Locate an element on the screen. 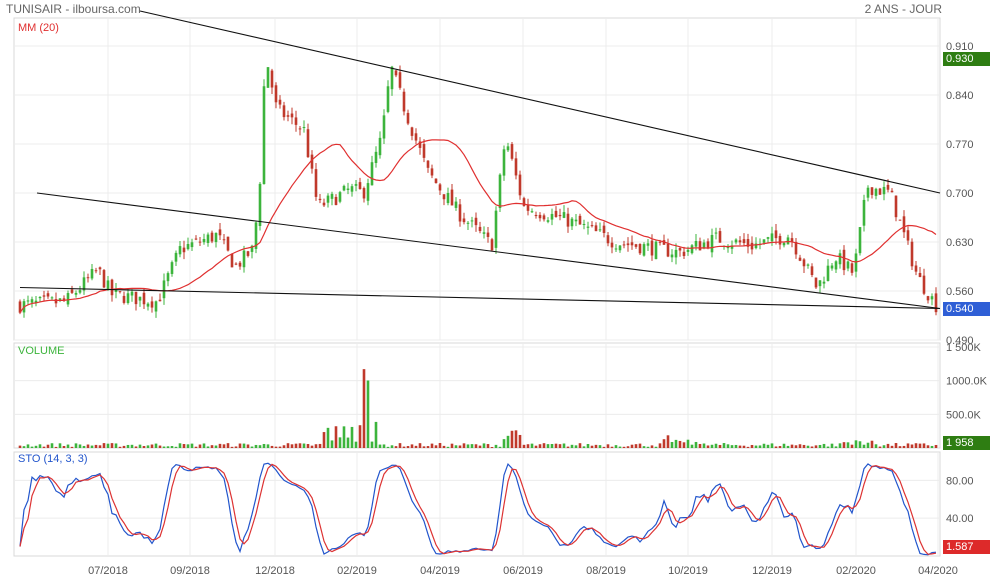 This screenshot has height=580, width=990. price-tick-label: 0.560 is located at coordinates (960, 292).